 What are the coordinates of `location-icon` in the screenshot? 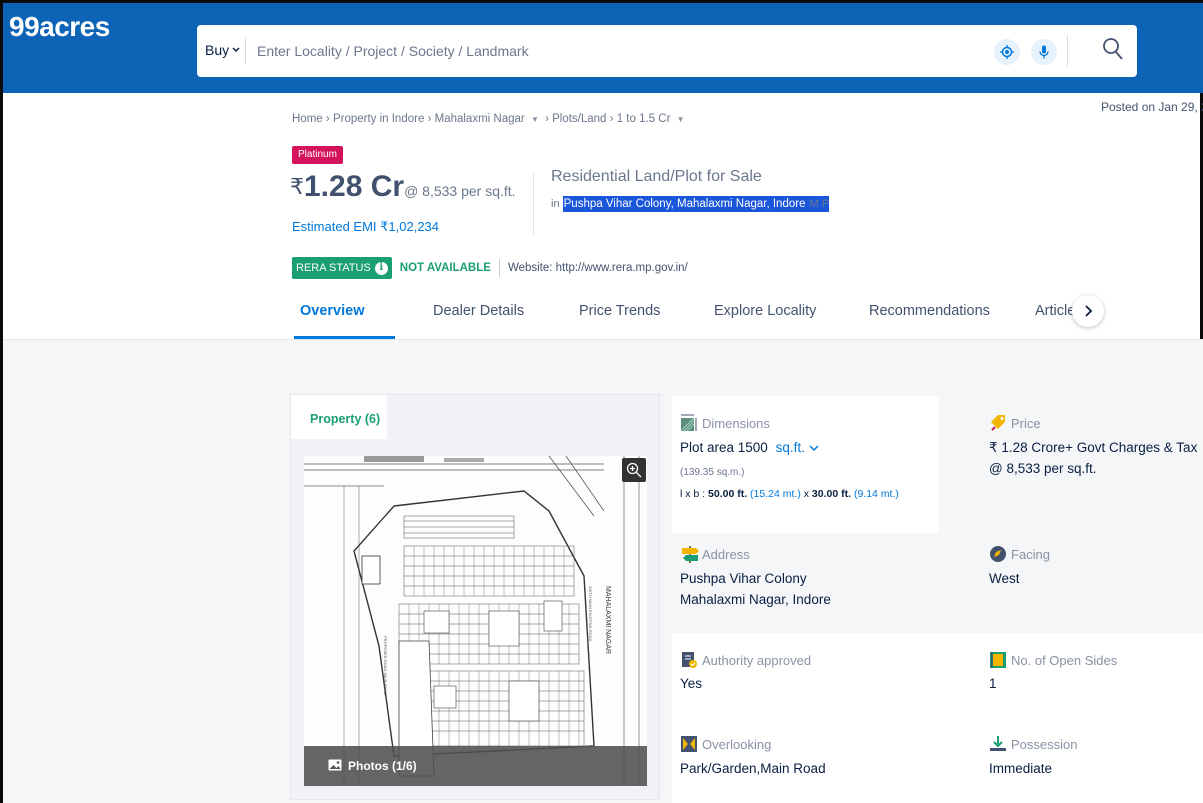 It's located at (1007, 52).